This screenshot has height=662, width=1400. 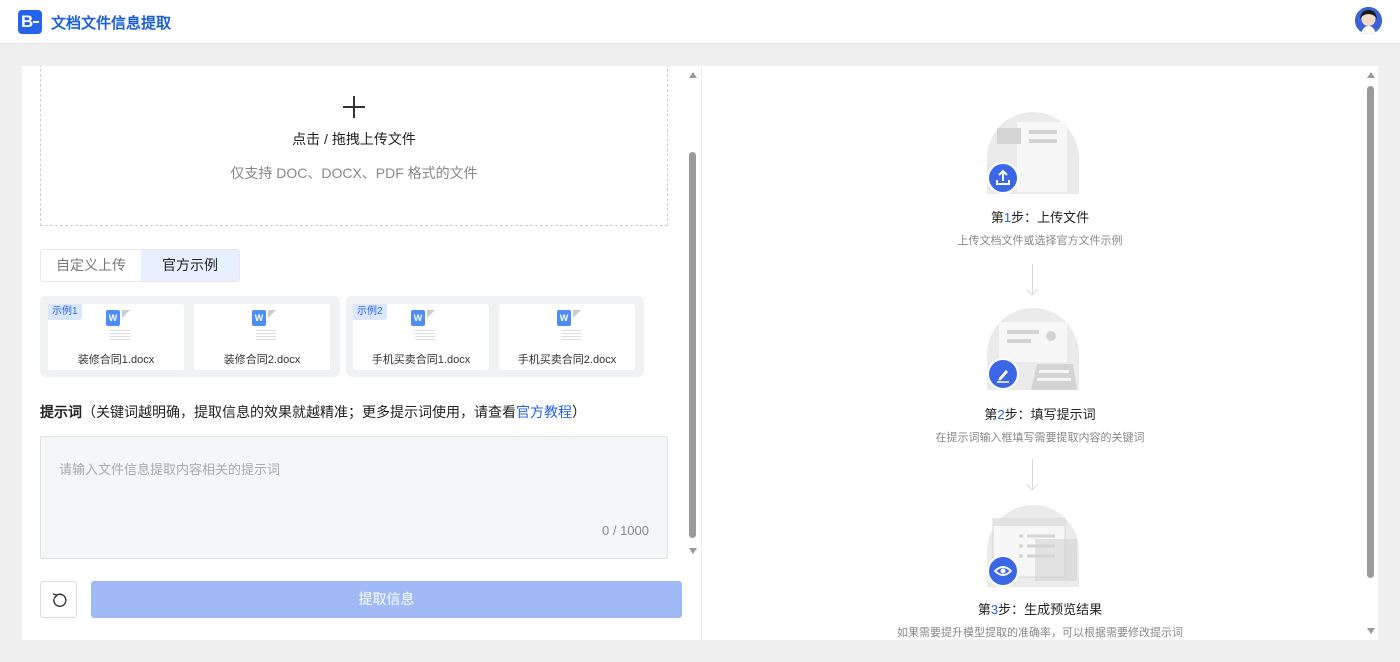 I want to click on example-file-card: W 手机买卖合同2.docx, so click(x=567, y=337).